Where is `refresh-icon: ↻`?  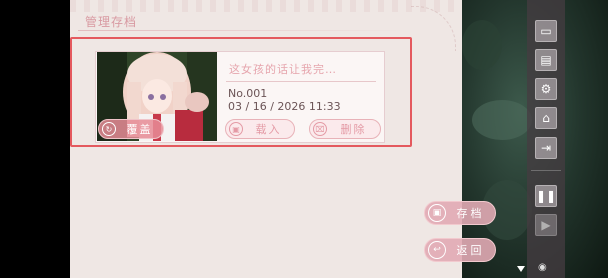
refresh-icon: ↻ is located at coordinates (109, 129).